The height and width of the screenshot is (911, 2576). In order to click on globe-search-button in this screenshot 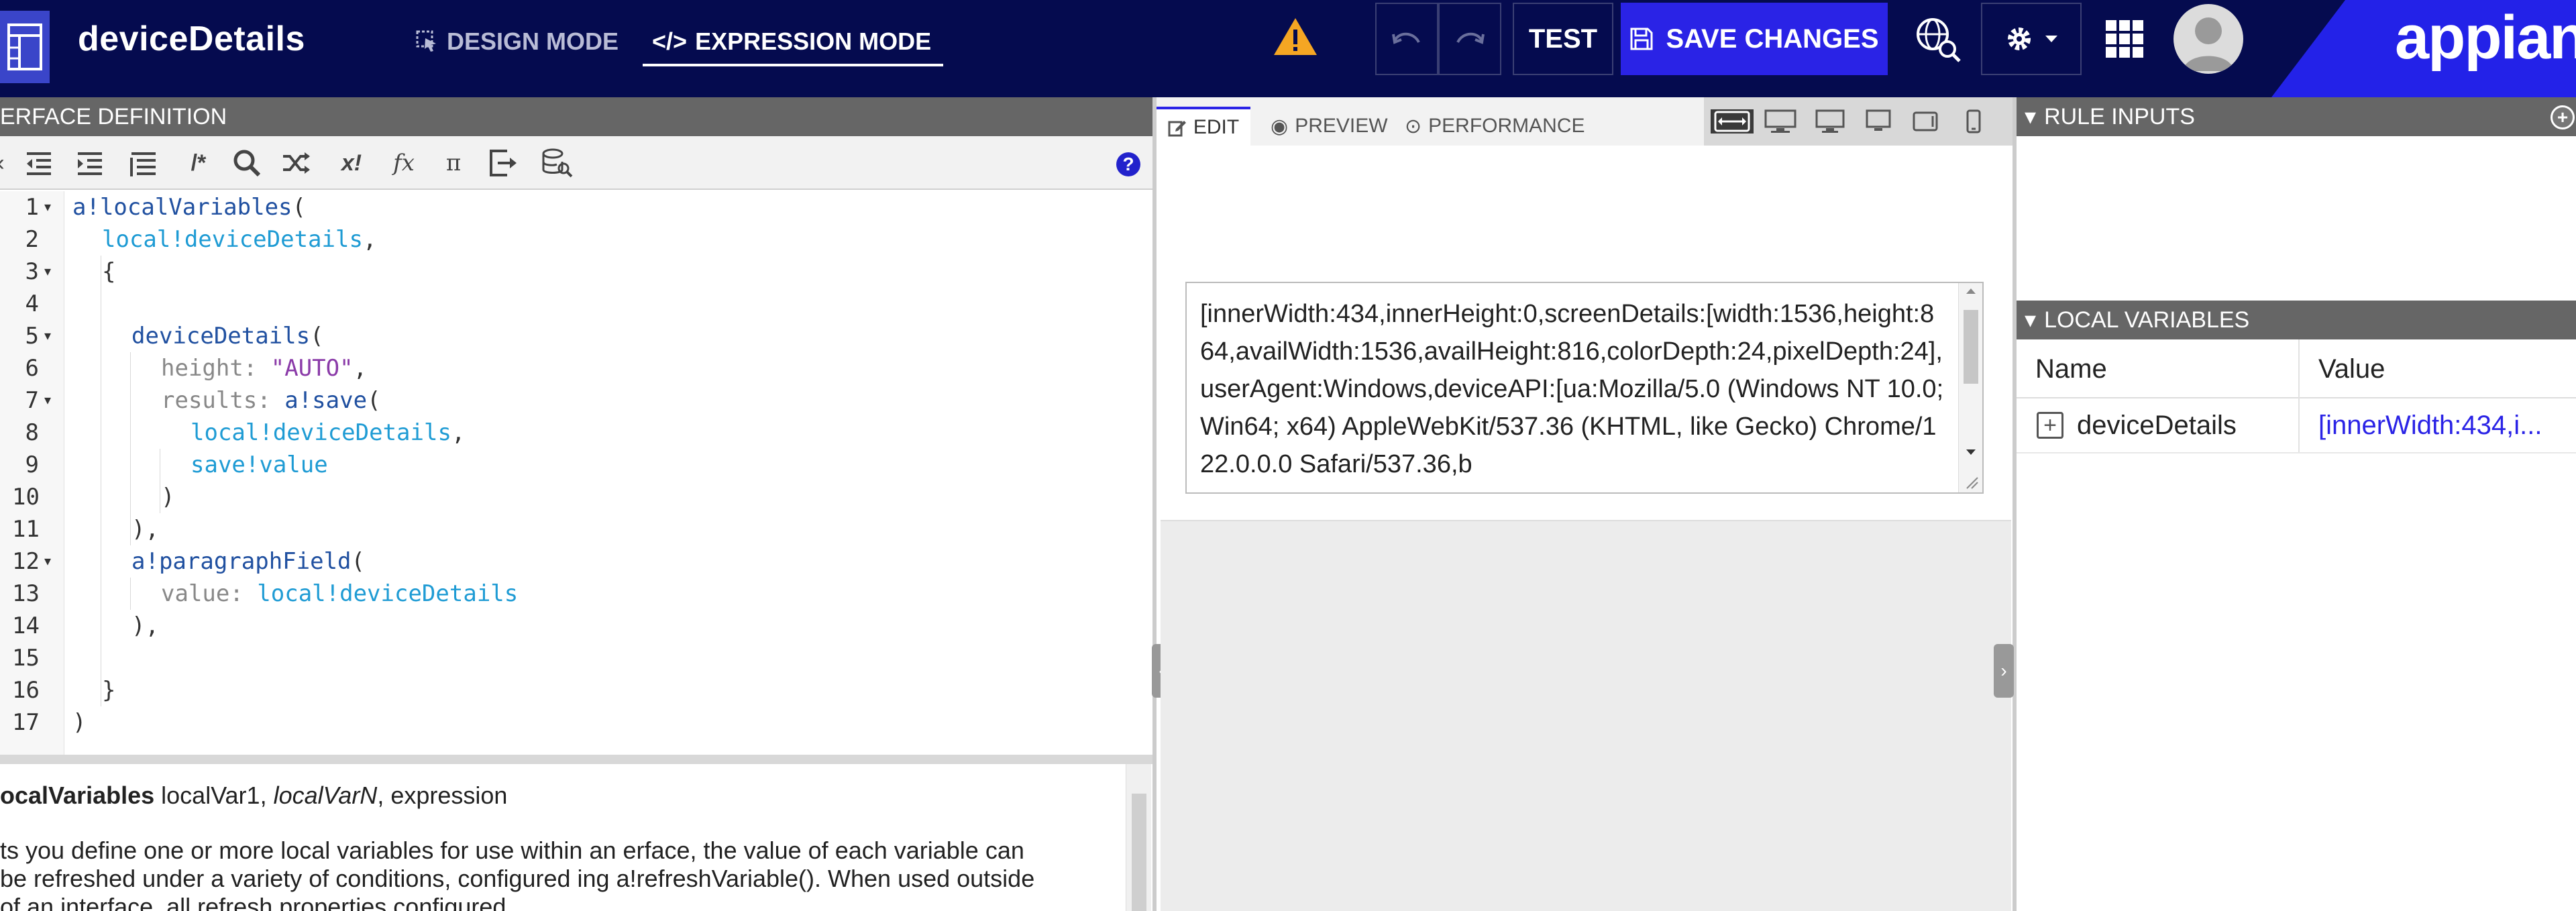, I will do `click(1937, 38)`.